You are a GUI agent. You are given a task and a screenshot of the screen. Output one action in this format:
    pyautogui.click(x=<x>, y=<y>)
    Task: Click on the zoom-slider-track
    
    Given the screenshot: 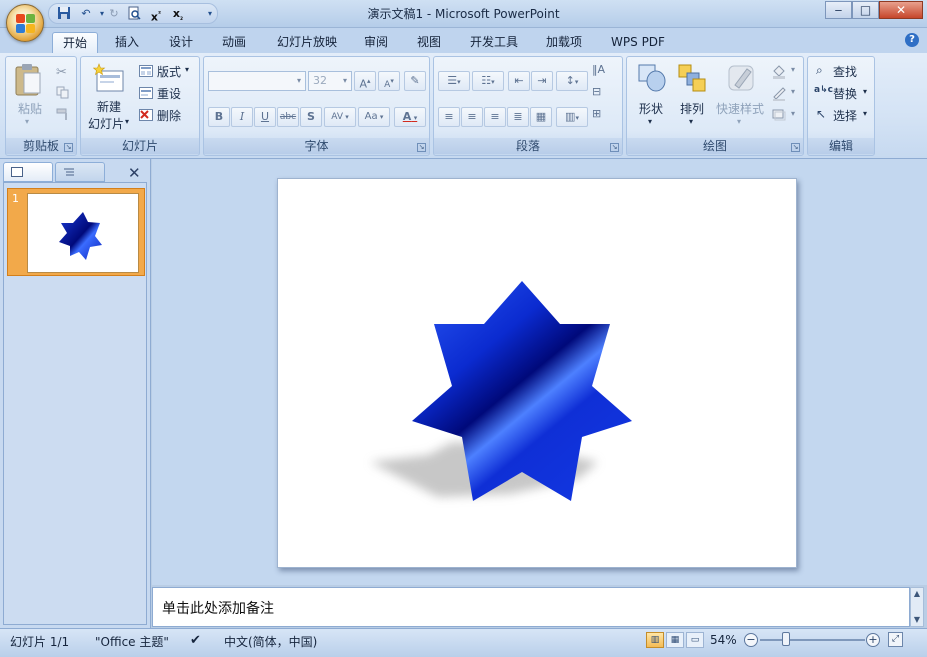 What is the action you would take?
    pyautogui.click(x=812, y=640)
    